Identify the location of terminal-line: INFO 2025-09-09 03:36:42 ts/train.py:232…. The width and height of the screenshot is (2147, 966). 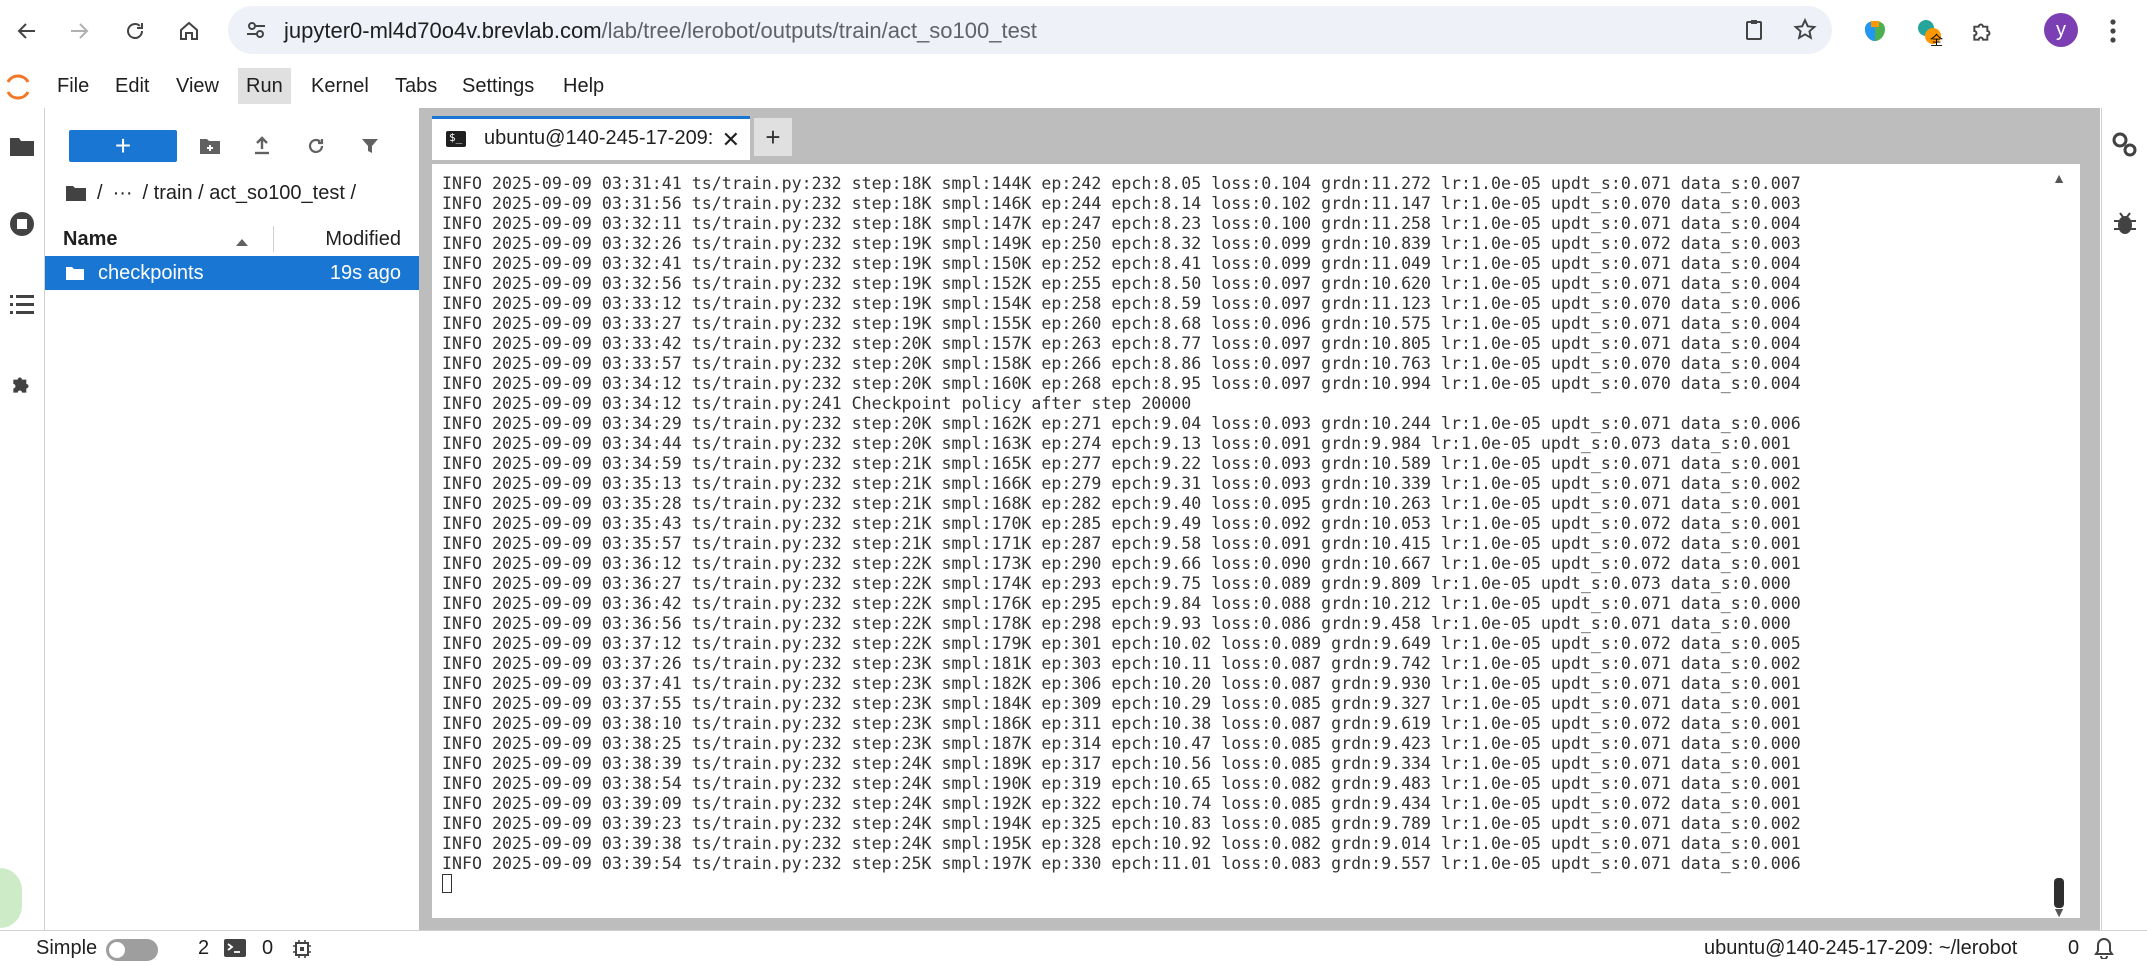
(1121, 603).